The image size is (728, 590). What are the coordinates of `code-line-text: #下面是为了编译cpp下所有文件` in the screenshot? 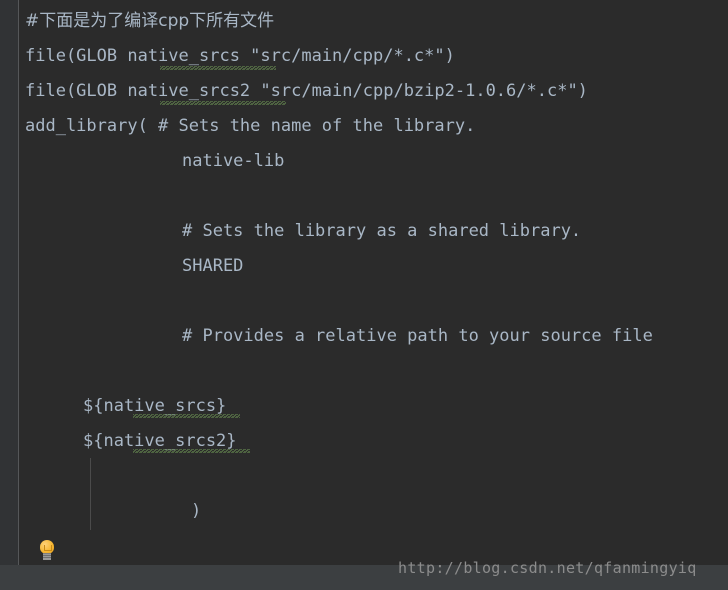 It's located at (150, 21).